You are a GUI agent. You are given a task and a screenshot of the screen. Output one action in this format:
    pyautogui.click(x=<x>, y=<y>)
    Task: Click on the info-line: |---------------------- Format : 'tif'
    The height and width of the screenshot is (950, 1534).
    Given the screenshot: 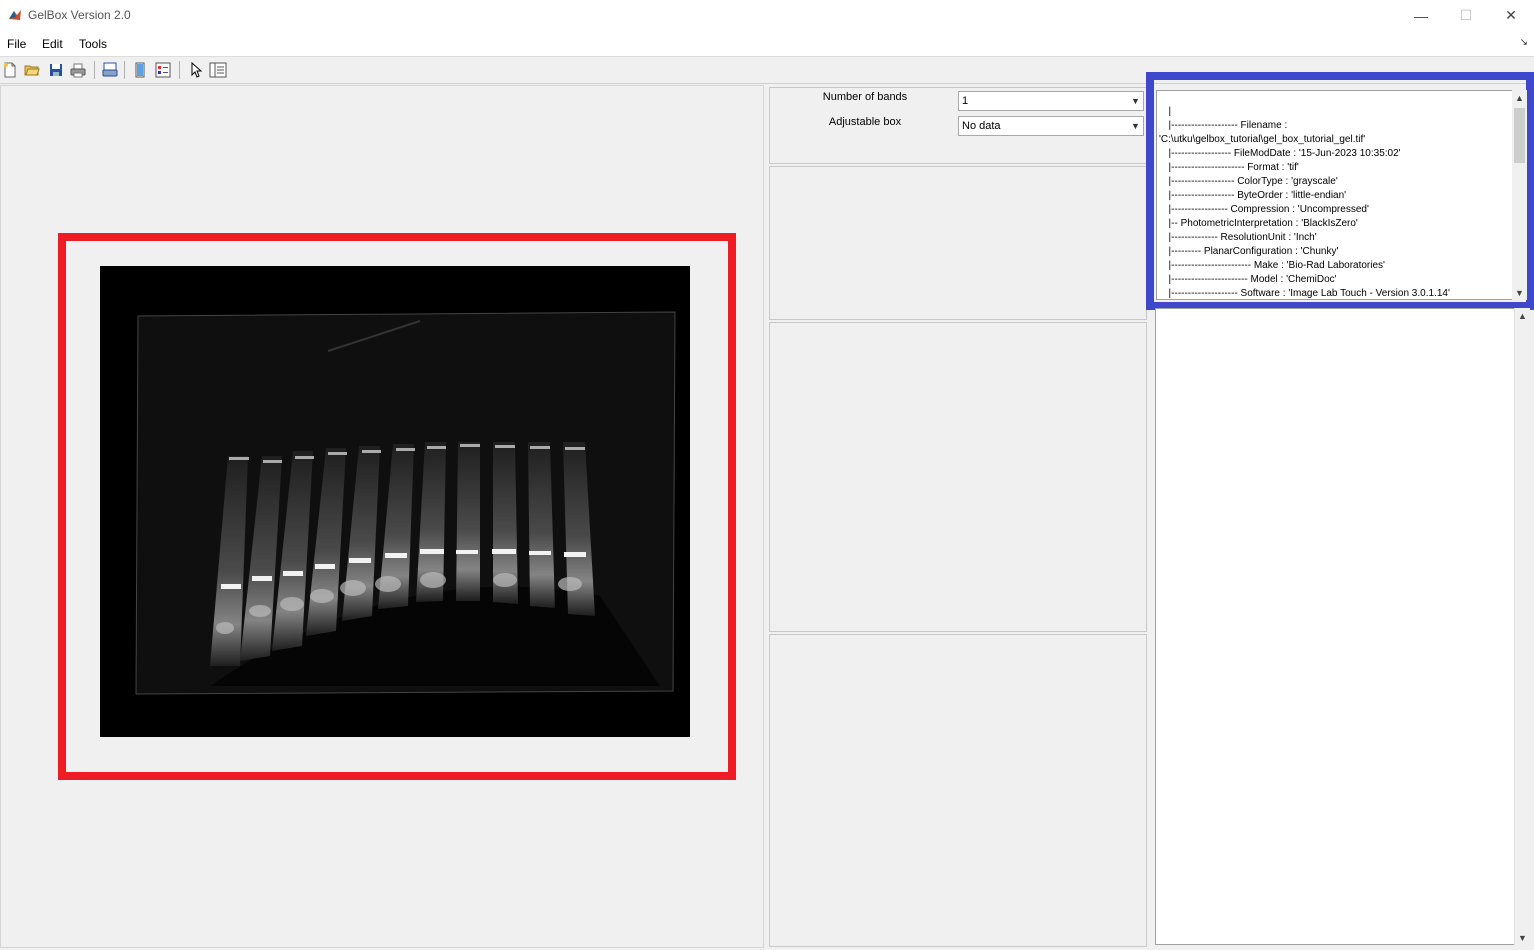 What is the action you would take?
    pyautogui.click(x=1231, y=167)
    